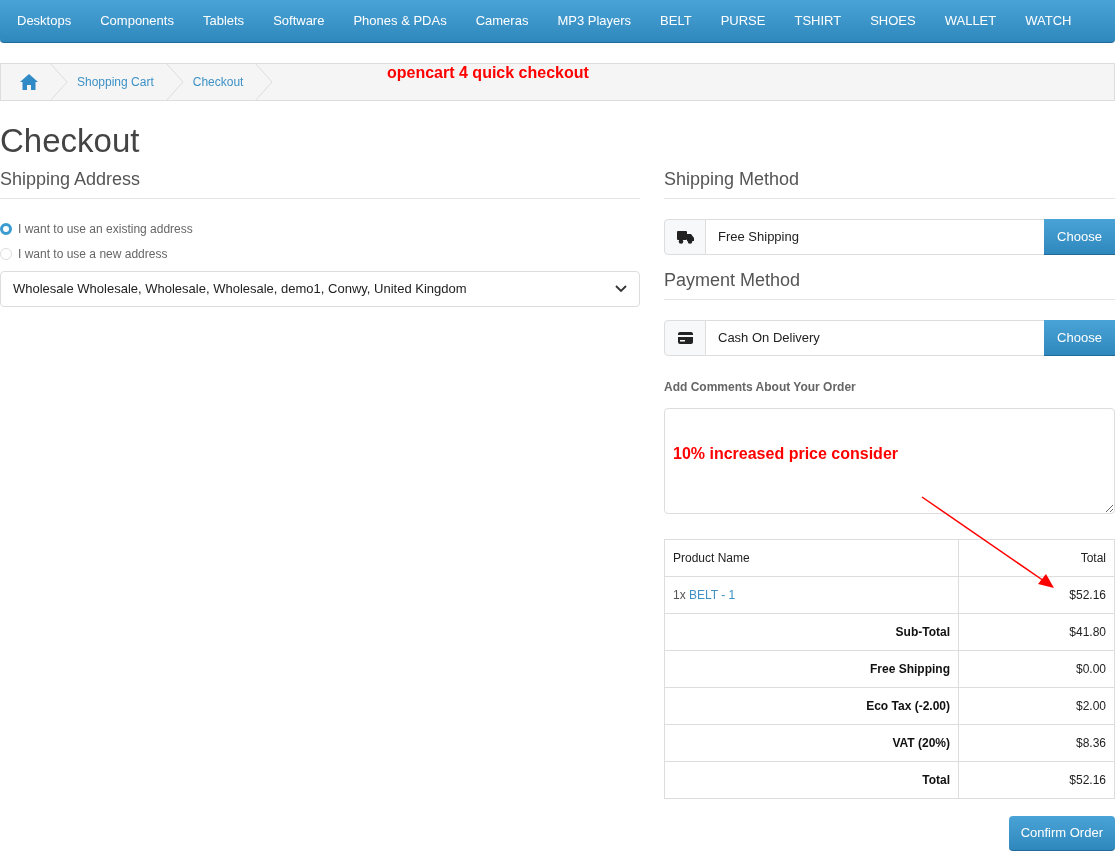  What do you see at coordinates (679, 595) in the screenshot?
I see `quantity-text: 1x` at bounding box center [679, 595].